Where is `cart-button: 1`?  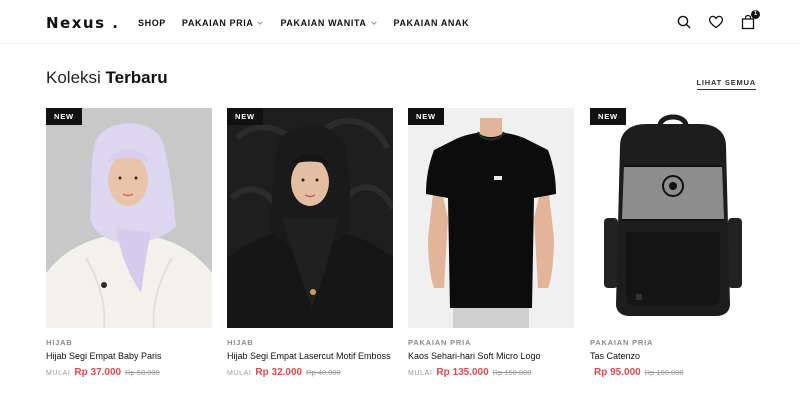 cart-button: 1 is located at coordinates (750, 20).